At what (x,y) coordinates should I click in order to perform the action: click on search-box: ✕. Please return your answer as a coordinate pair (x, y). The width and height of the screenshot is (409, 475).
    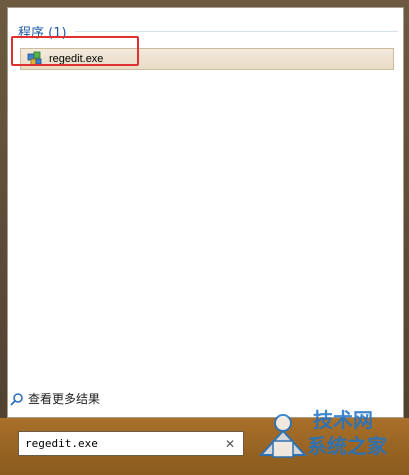
    Looking at the image, I should click on (131, 443).